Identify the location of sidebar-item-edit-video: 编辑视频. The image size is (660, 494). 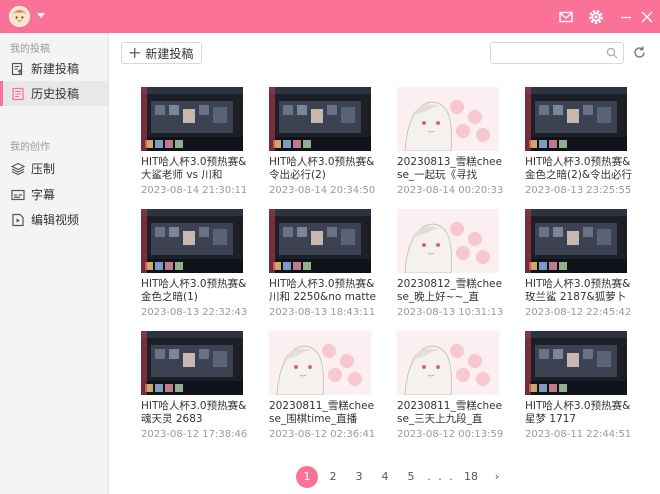
(54, 219).